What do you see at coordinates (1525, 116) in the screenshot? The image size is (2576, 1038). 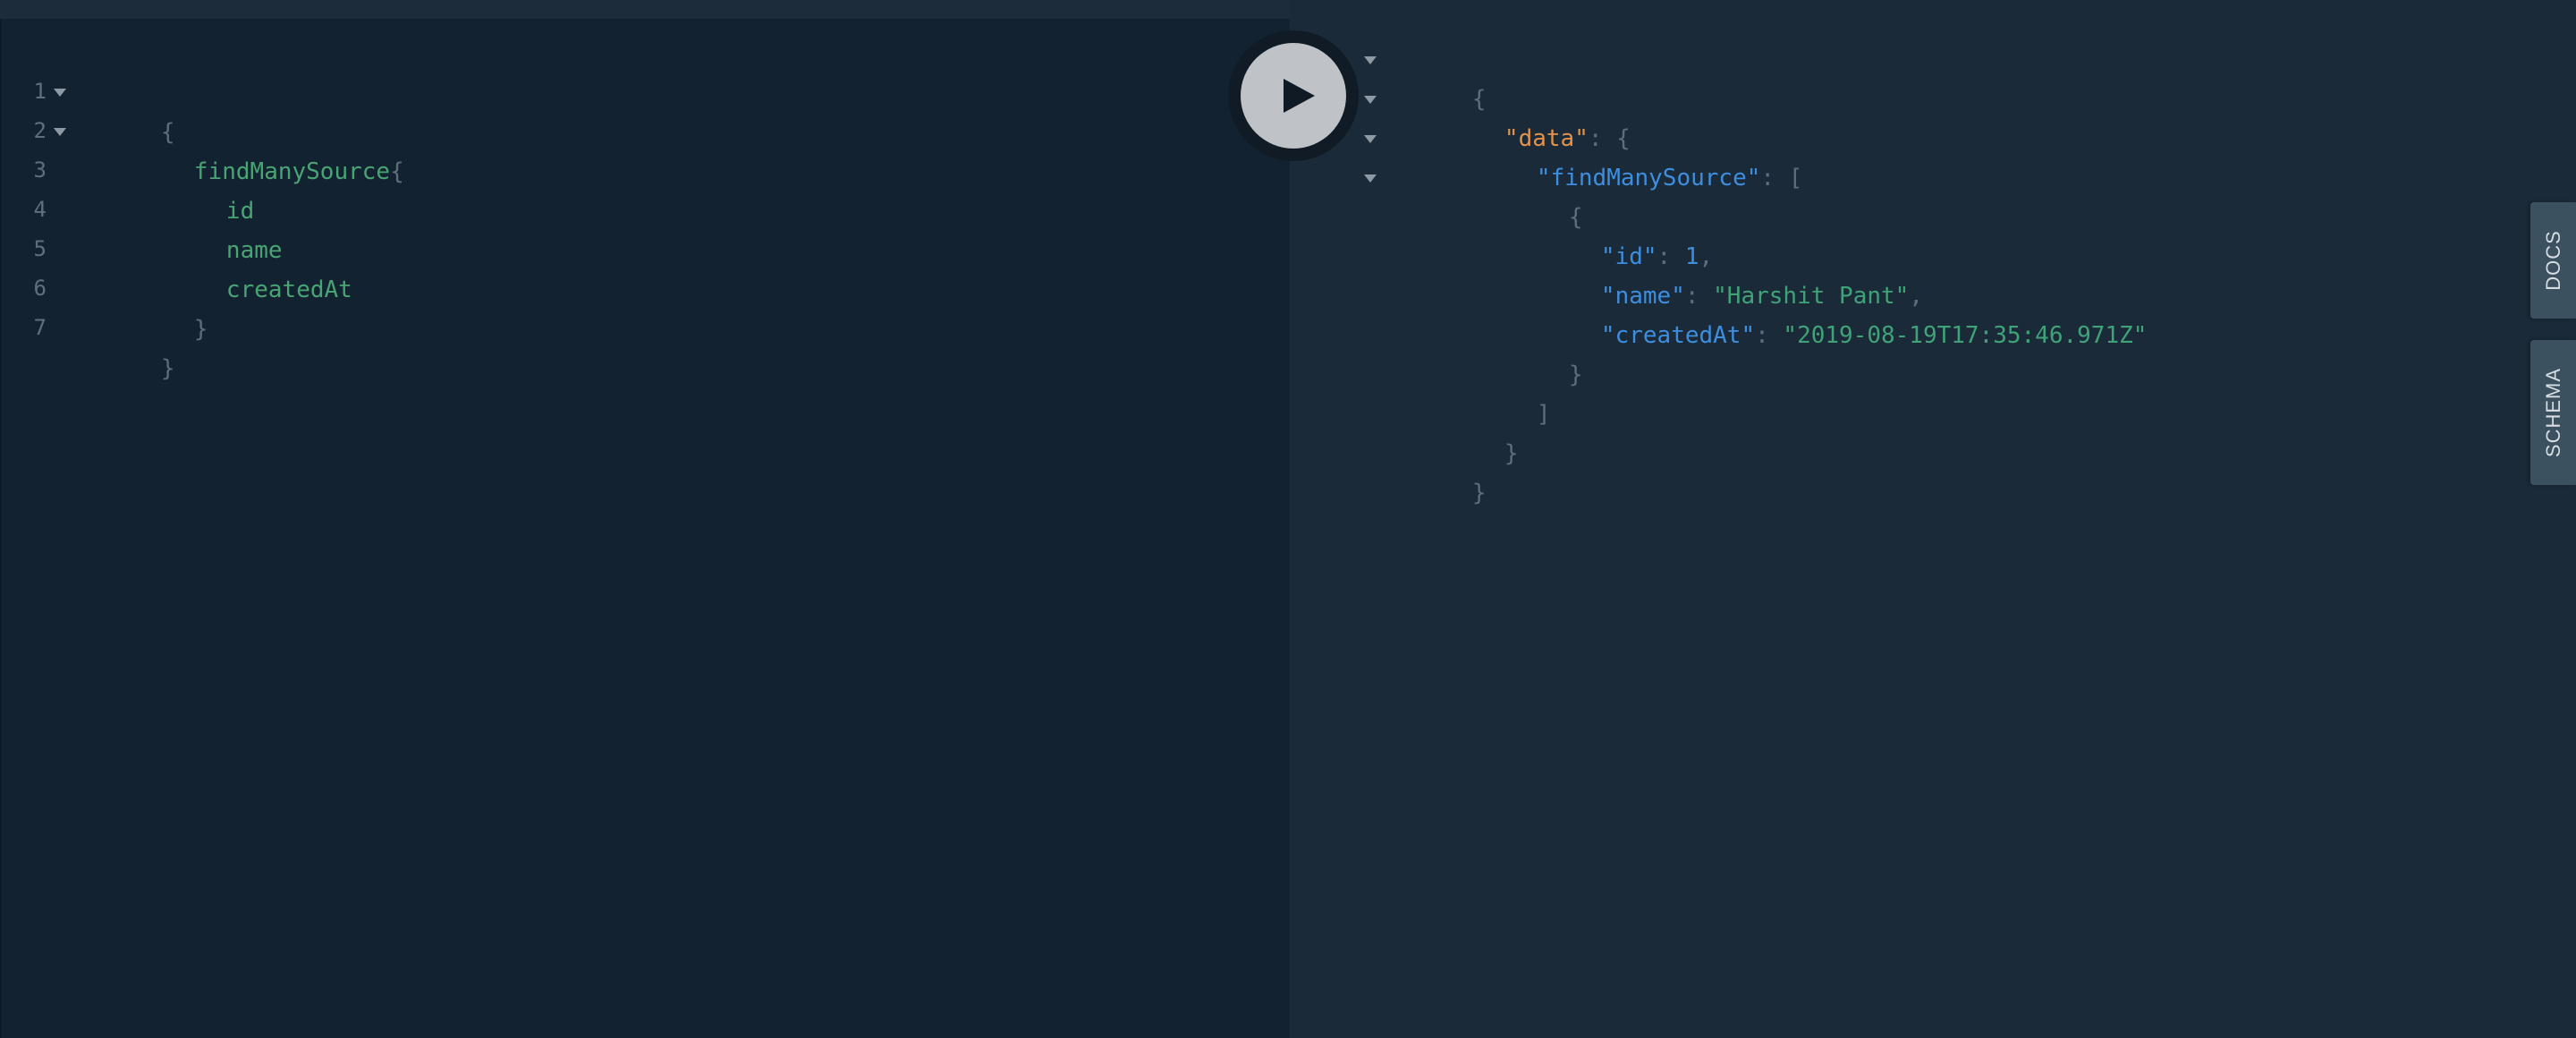 I see `result-line-2: "data": {` at bounding box center [1525, 116].